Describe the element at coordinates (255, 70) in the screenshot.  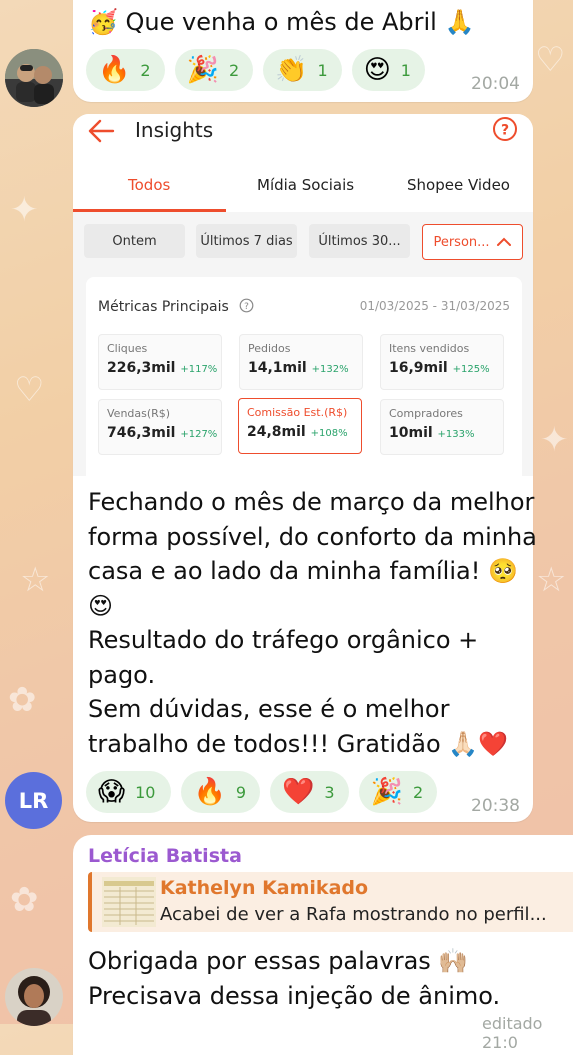
I see `reactions-row: 🔥 2 🎉 2 👏 1 😍 1` at that location.